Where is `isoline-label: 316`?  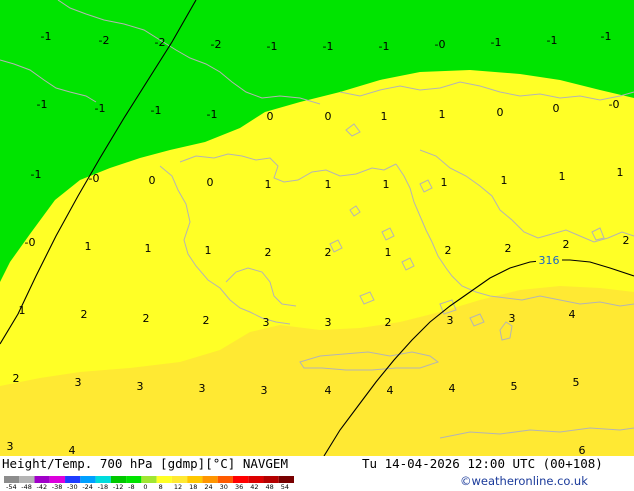 isoline-label: 316 is located at coordinates (549, 260).